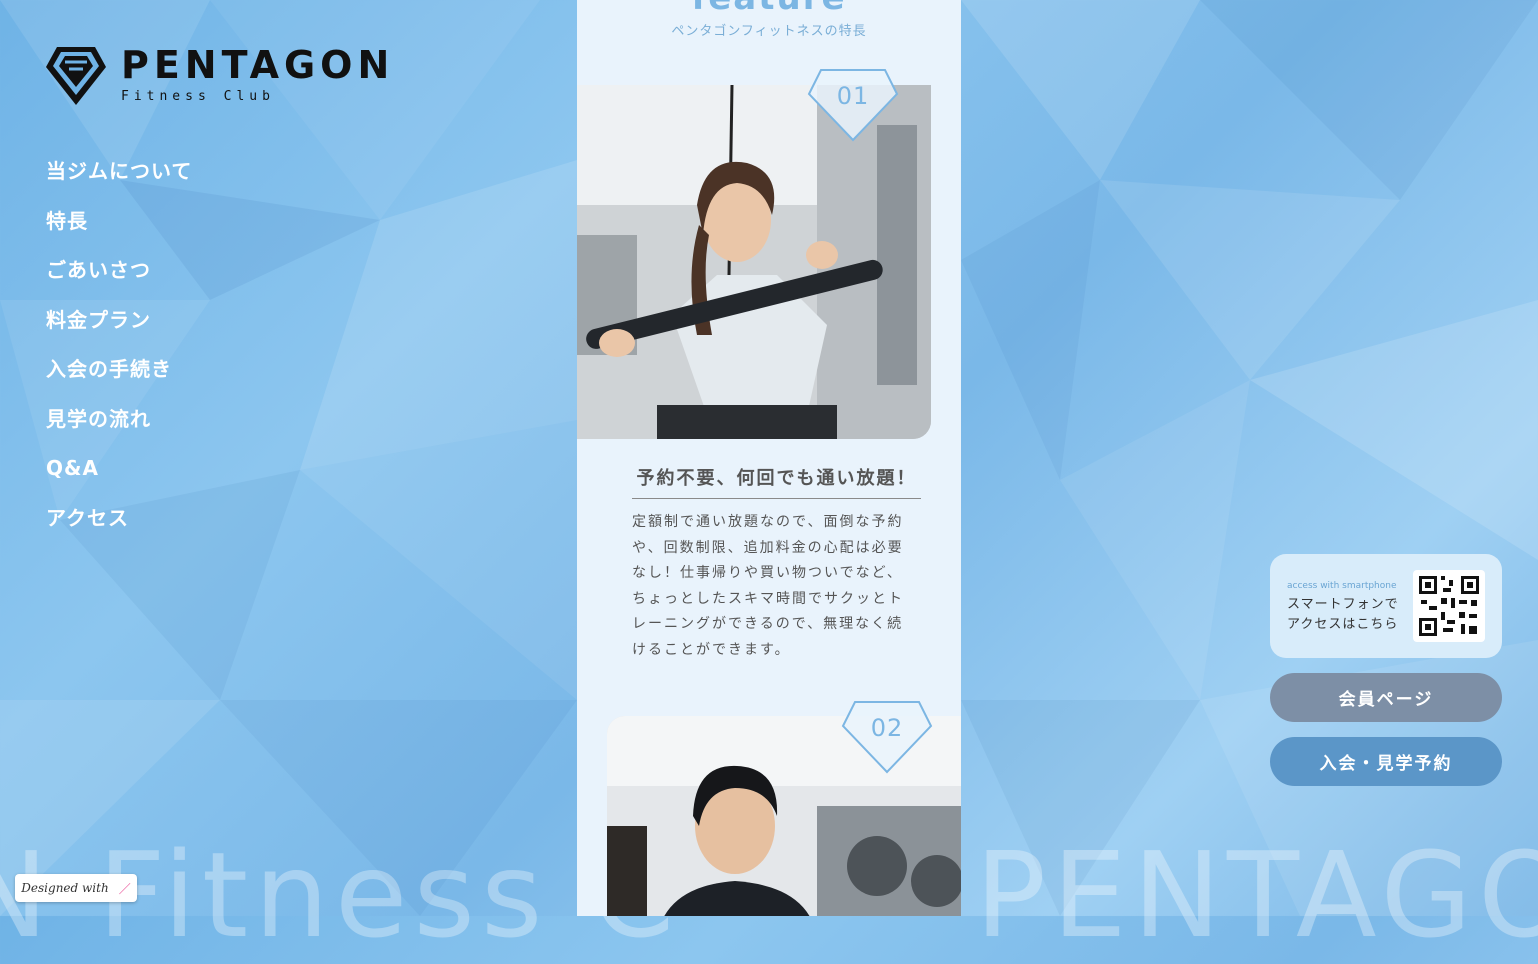  What do you see at coordinates (119, 183) in the screenshot?
I see `nav-item-about: 当ジムについて` at bounding box center [119, 183].